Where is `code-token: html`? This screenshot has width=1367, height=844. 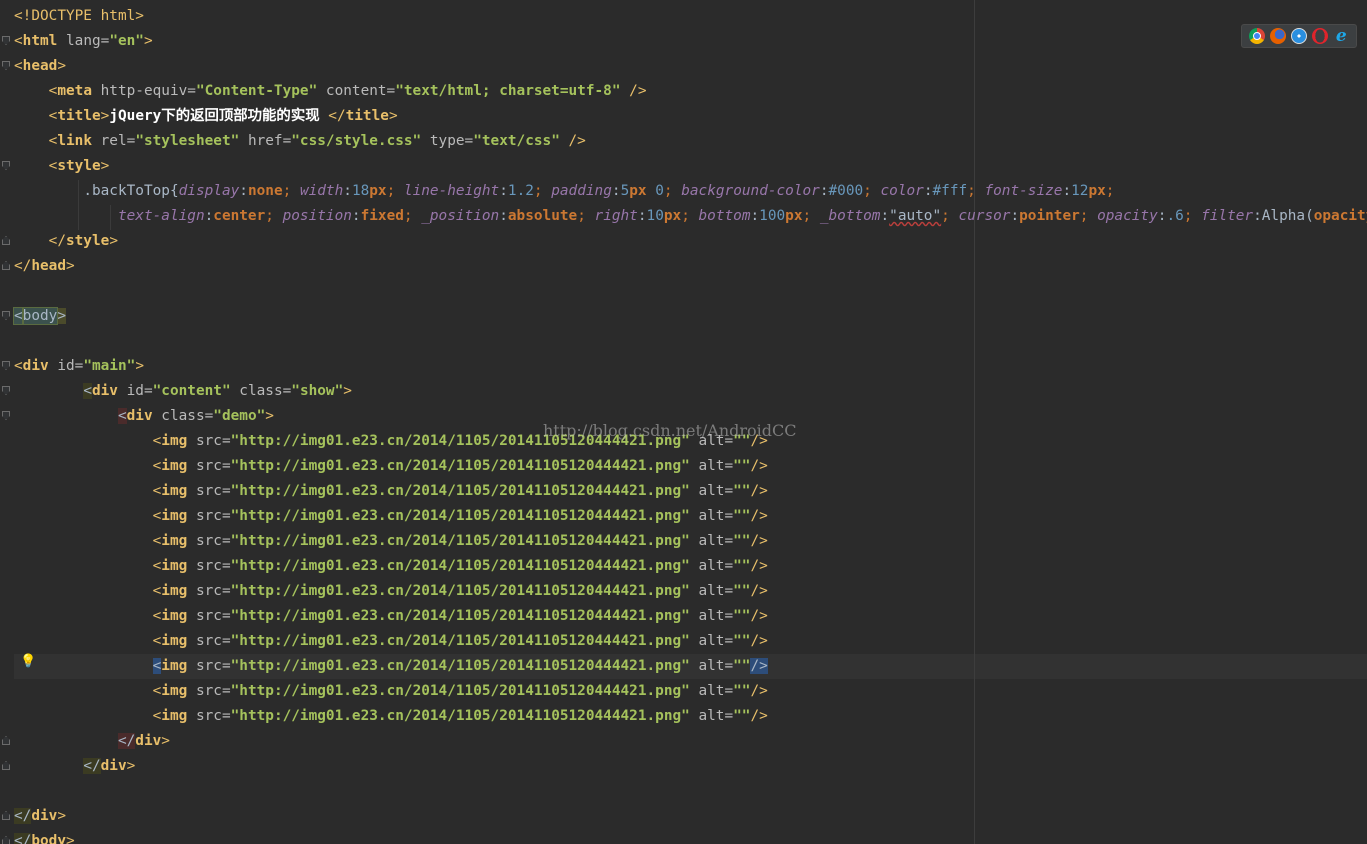
code-token: html is located at coordinates (118, 16).